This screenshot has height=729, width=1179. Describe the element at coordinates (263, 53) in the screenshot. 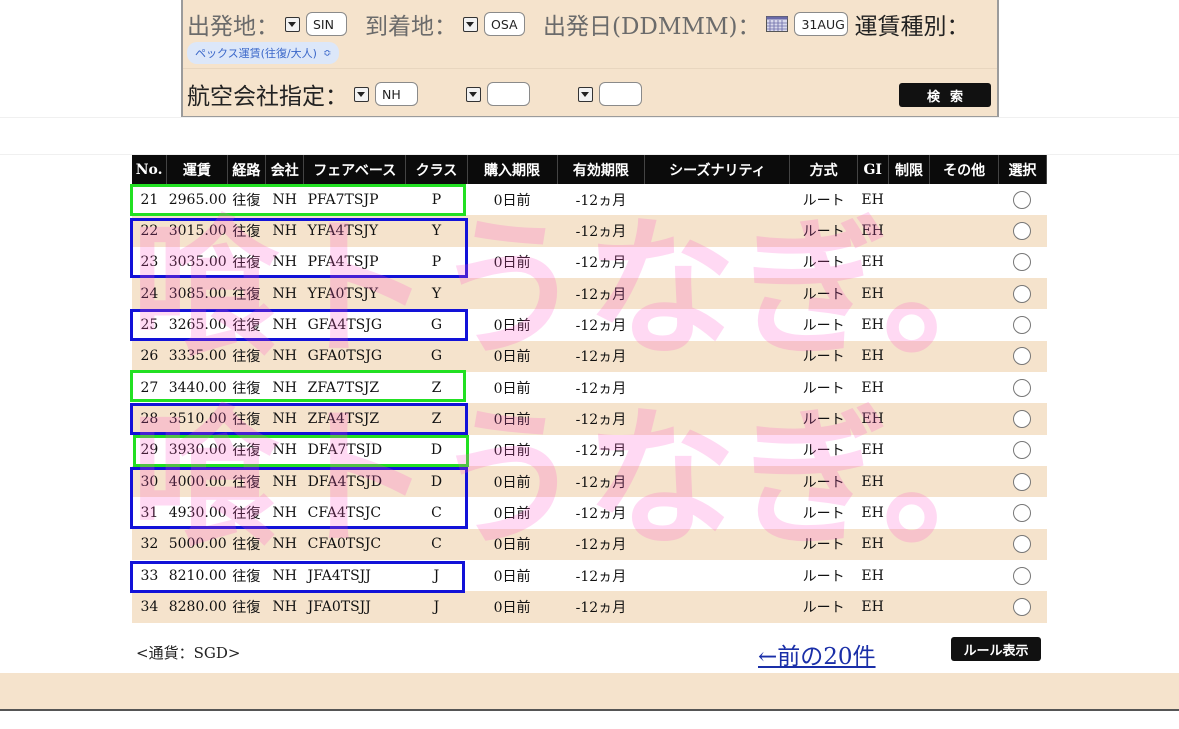

I see `fare-type-select: ペックス運賃(往復/大人) ≎` at that location.